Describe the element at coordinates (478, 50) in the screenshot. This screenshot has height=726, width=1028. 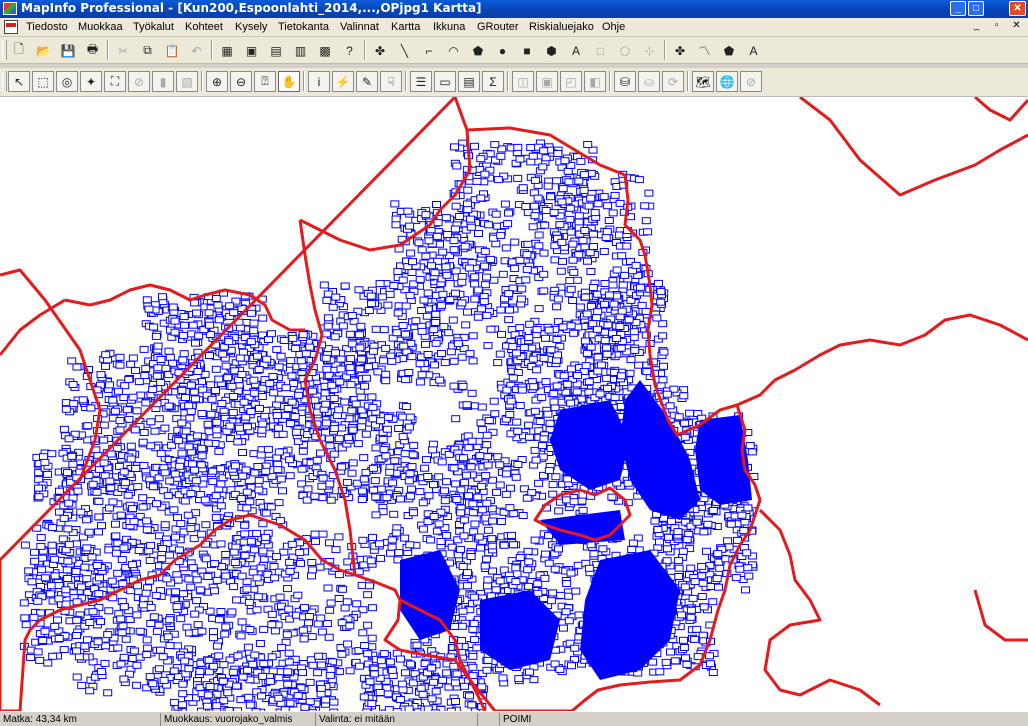
I see `polygon-tool-icon: ⬟` at that location.